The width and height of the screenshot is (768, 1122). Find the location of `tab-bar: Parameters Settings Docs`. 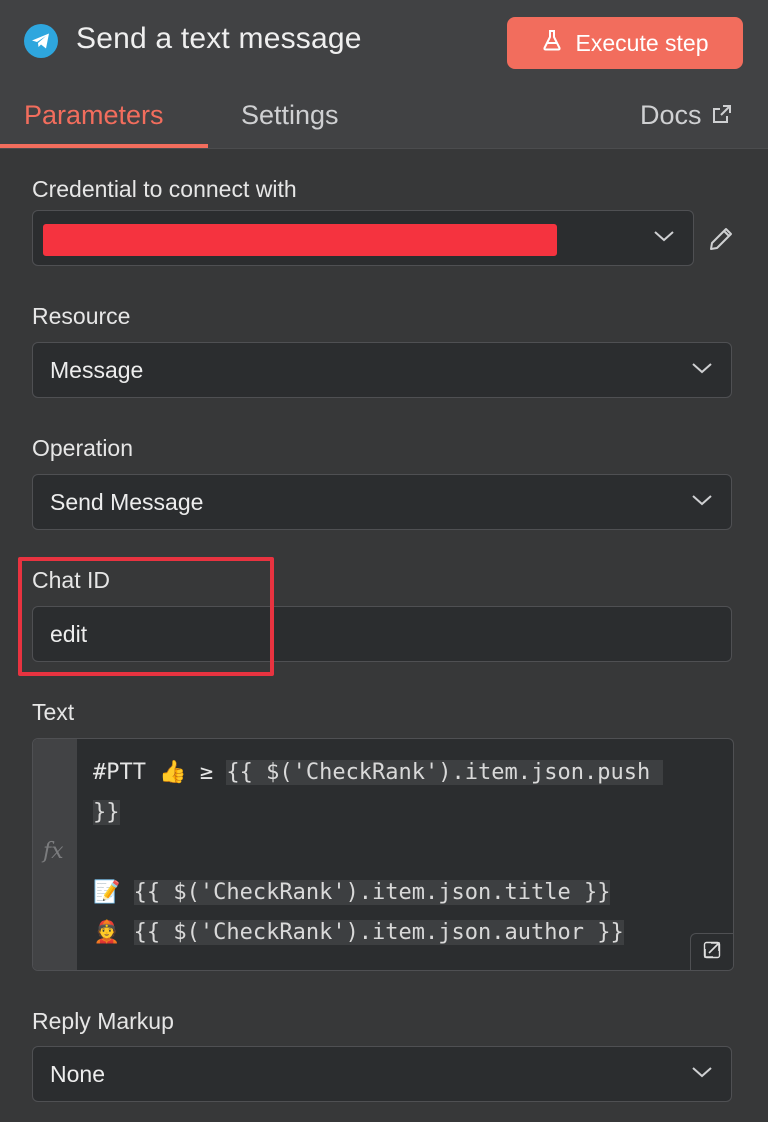

tab-bar: Parameters Settings Docs is located at coordinates (384, 117).